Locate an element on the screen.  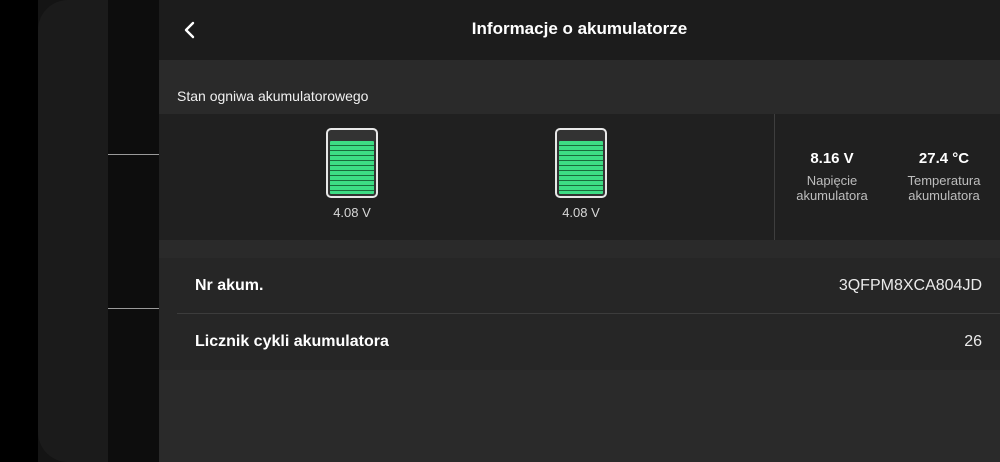
page-title: Informacje o akumulatorze is located at coordinates (579, 28).